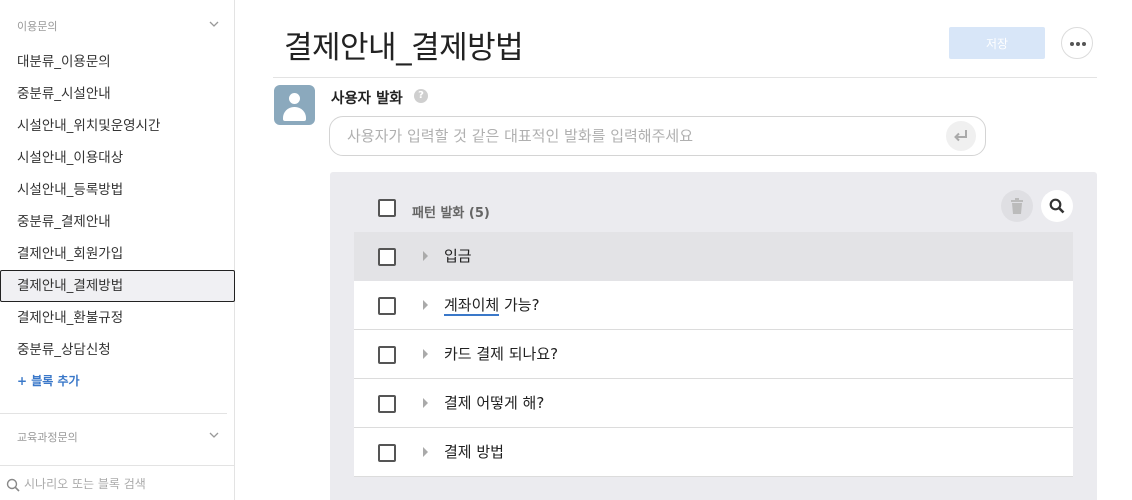 The height and width of the screenshot is (500, 1132). I want to click on more-icon, so click(1077, 43).